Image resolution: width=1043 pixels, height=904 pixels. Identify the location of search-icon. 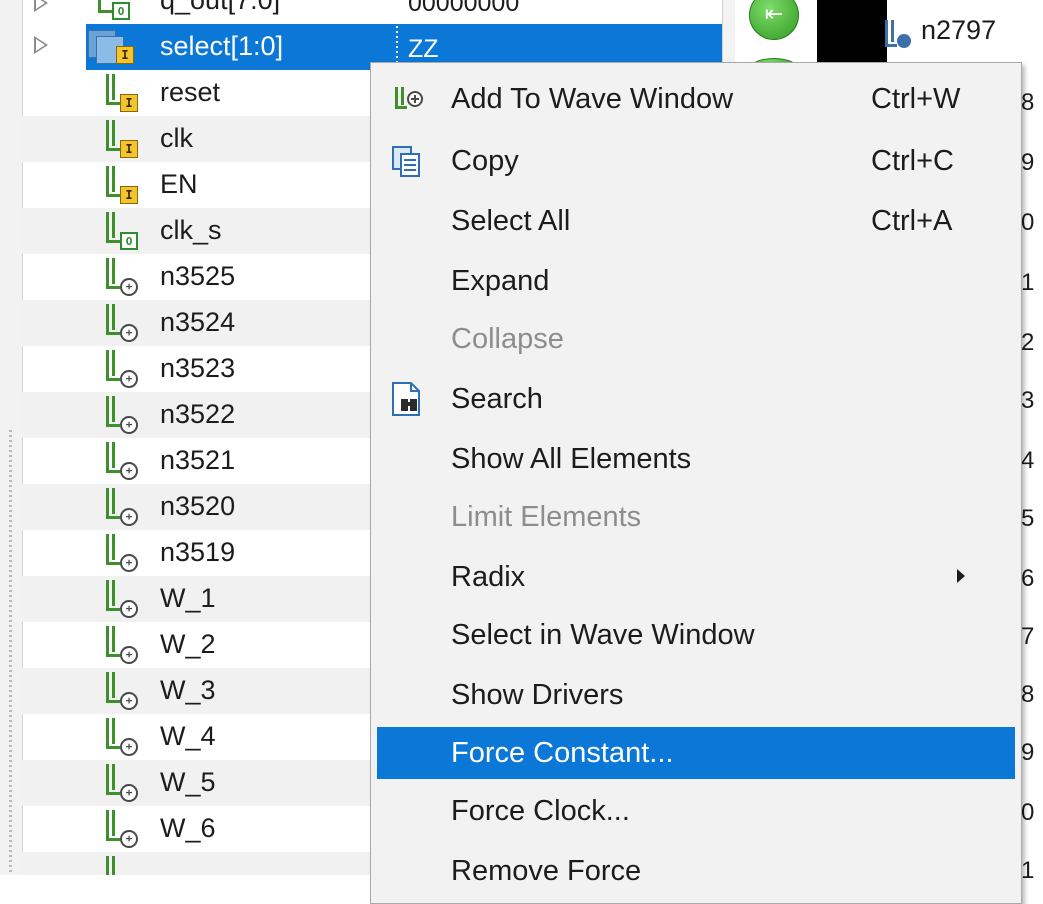
(406, 399).